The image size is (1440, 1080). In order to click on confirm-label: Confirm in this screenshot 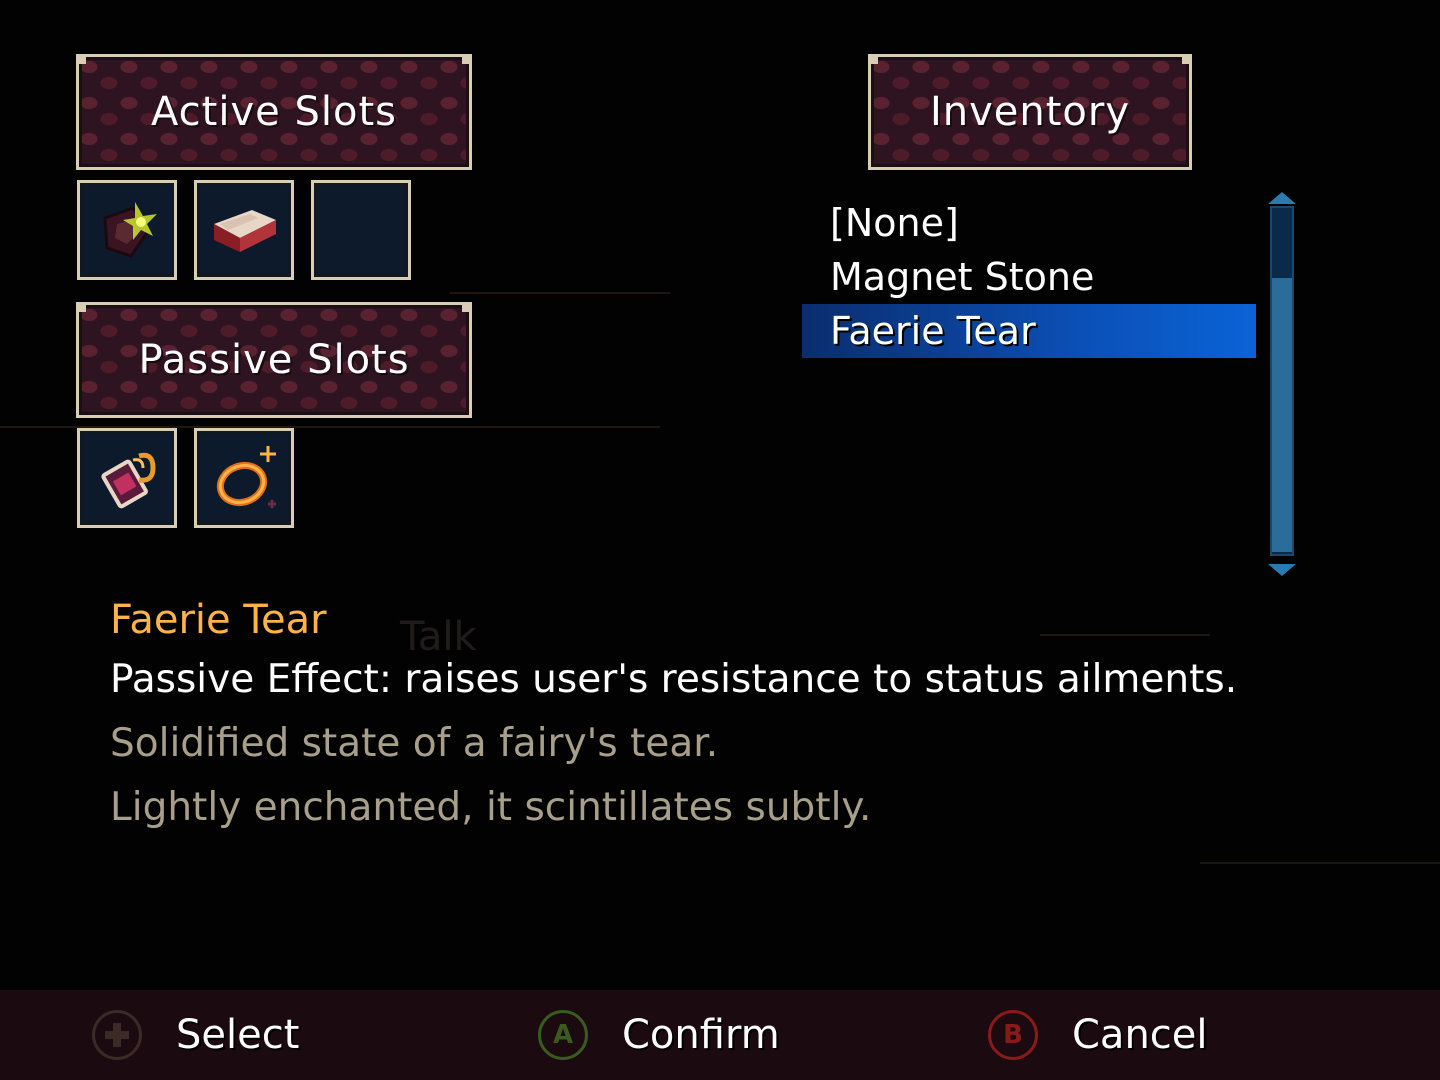, I will do `click(701, 1035)`.